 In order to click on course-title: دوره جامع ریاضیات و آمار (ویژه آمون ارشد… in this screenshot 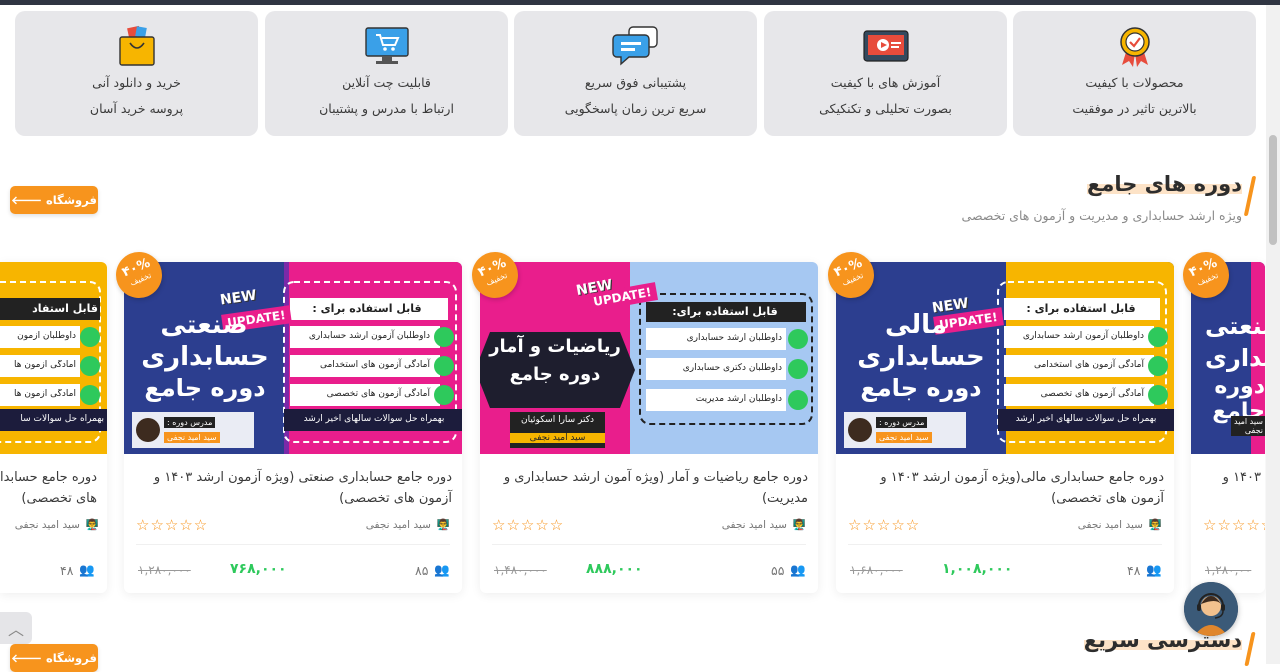, I will do `click(649, 488)`.